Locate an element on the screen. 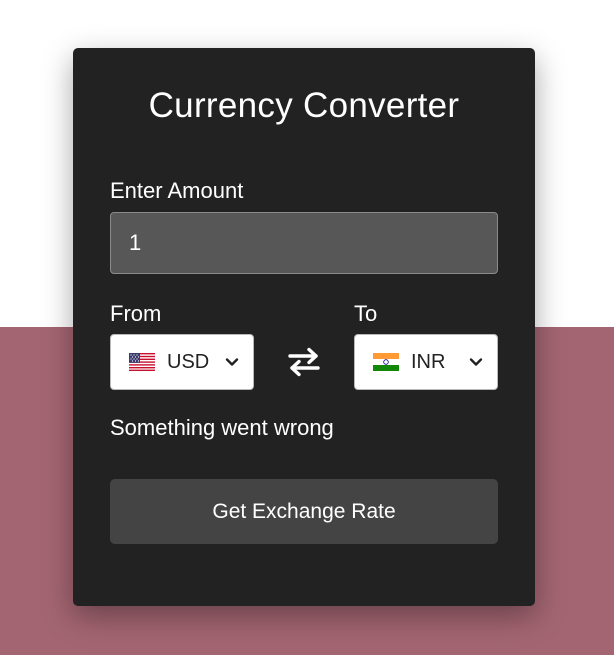 This screenshot has width=614, height=655. page-title: Currency Converter is located at coordinates (304, 105).